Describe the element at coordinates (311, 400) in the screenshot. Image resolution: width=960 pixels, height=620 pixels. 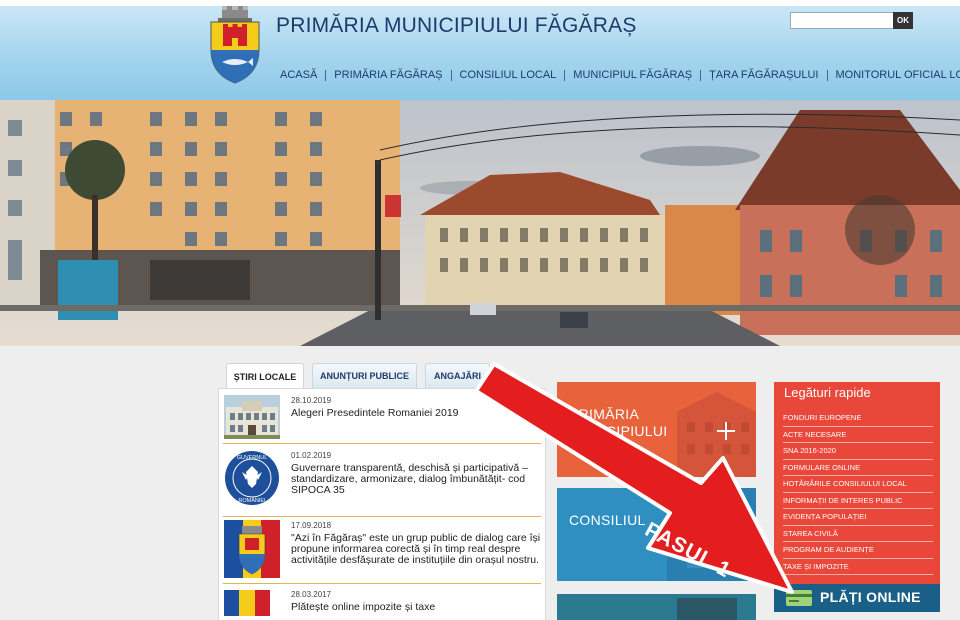
I see `news-date: 28.10.2019` at that location.